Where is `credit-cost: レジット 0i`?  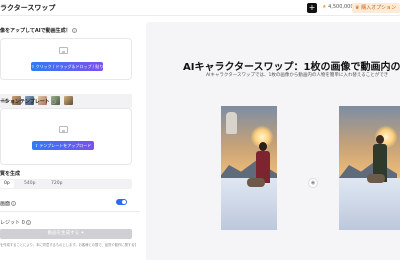
credit-cost: レジット 0i is located at coordinates (15, 222).